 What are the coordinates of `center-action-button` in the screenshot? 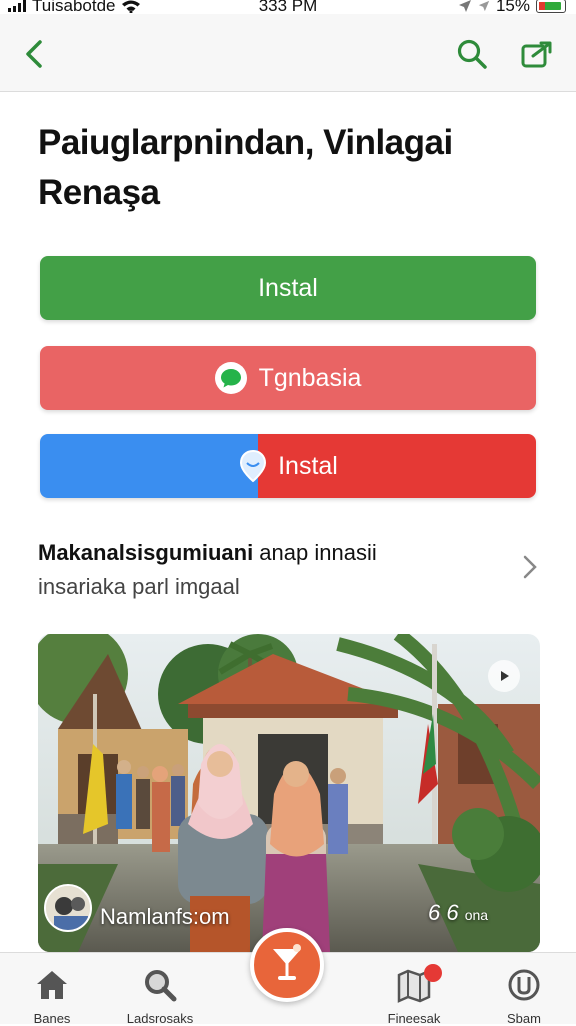 It's located at (287, 965).